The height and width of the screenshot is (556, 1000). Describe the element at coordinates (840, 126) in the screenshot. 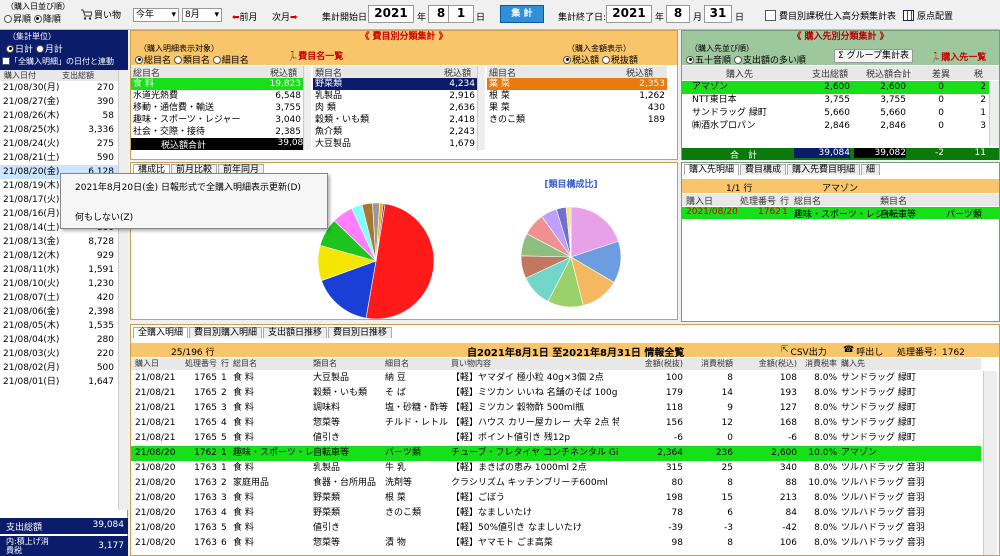

I see `supplier-row: ㈱酒水プロパン 2,846 2,846 0 3` at that location.